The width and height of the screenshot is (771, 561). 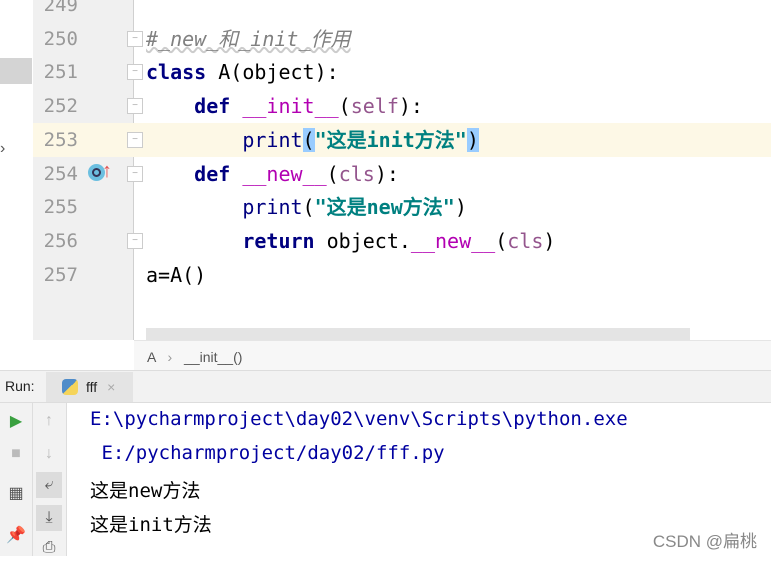 What do you see at coordinates (60, 207) in the screenshot?
I see `line-number: 255` at bounding box center [60, 207].